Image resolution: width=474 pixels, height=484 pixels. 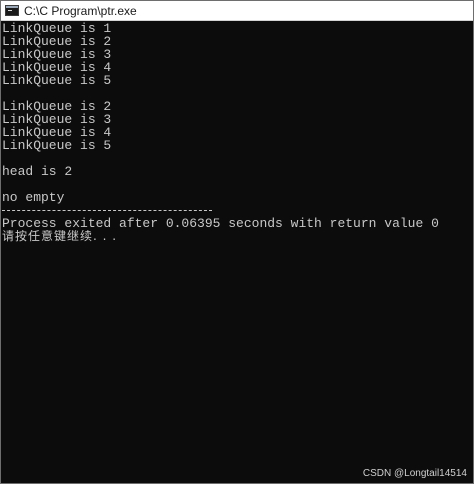 I want to click on title-bar: C:\C Program\ptr.exe, so click(x=237, y=11).